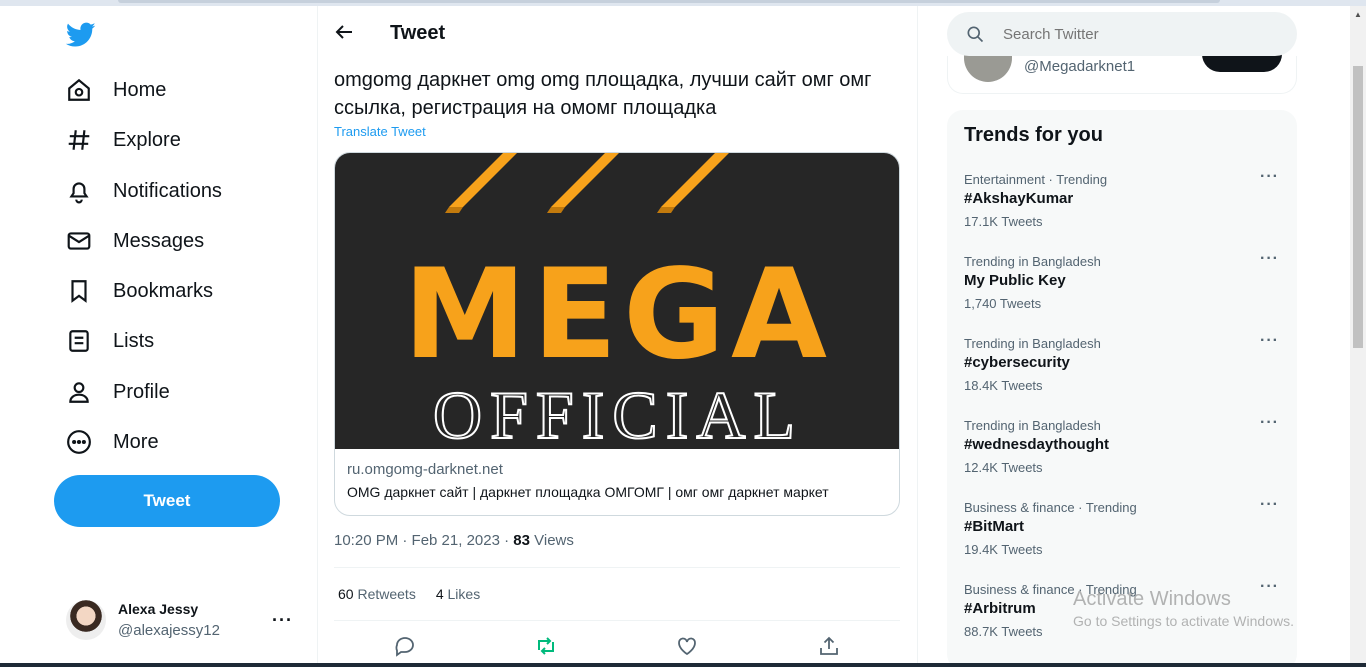 This screenshot has height=667, width=1366. I want to click on activate-windows-subtitle: Go to Settings to activate Windows., so click(1183, 621).